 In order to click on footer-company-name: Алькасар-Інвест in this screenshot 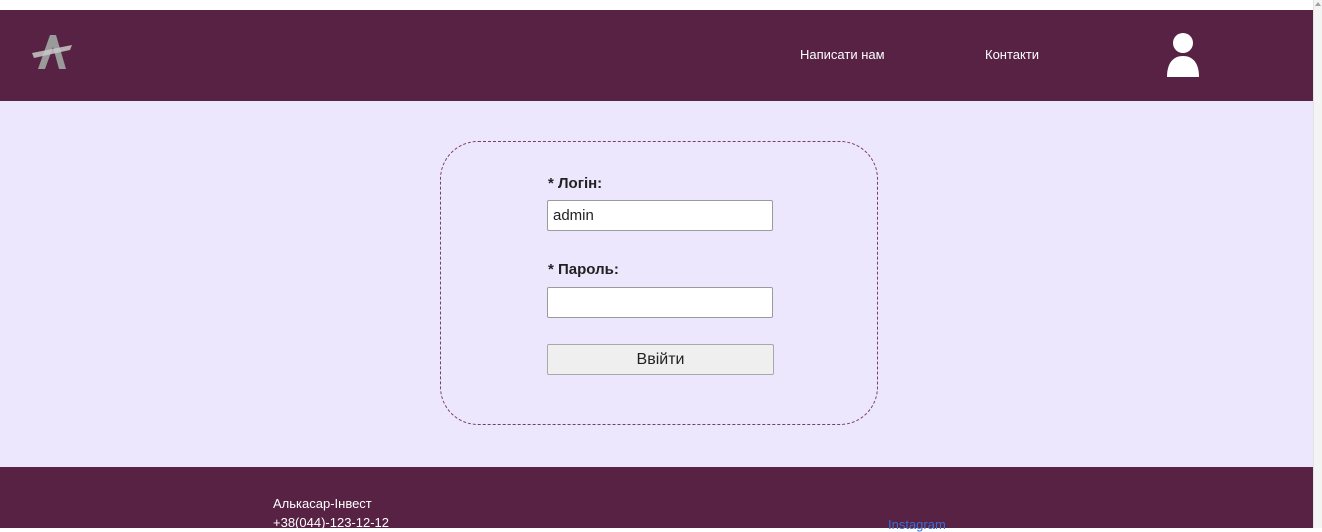, I will do `click(322, 503)`.